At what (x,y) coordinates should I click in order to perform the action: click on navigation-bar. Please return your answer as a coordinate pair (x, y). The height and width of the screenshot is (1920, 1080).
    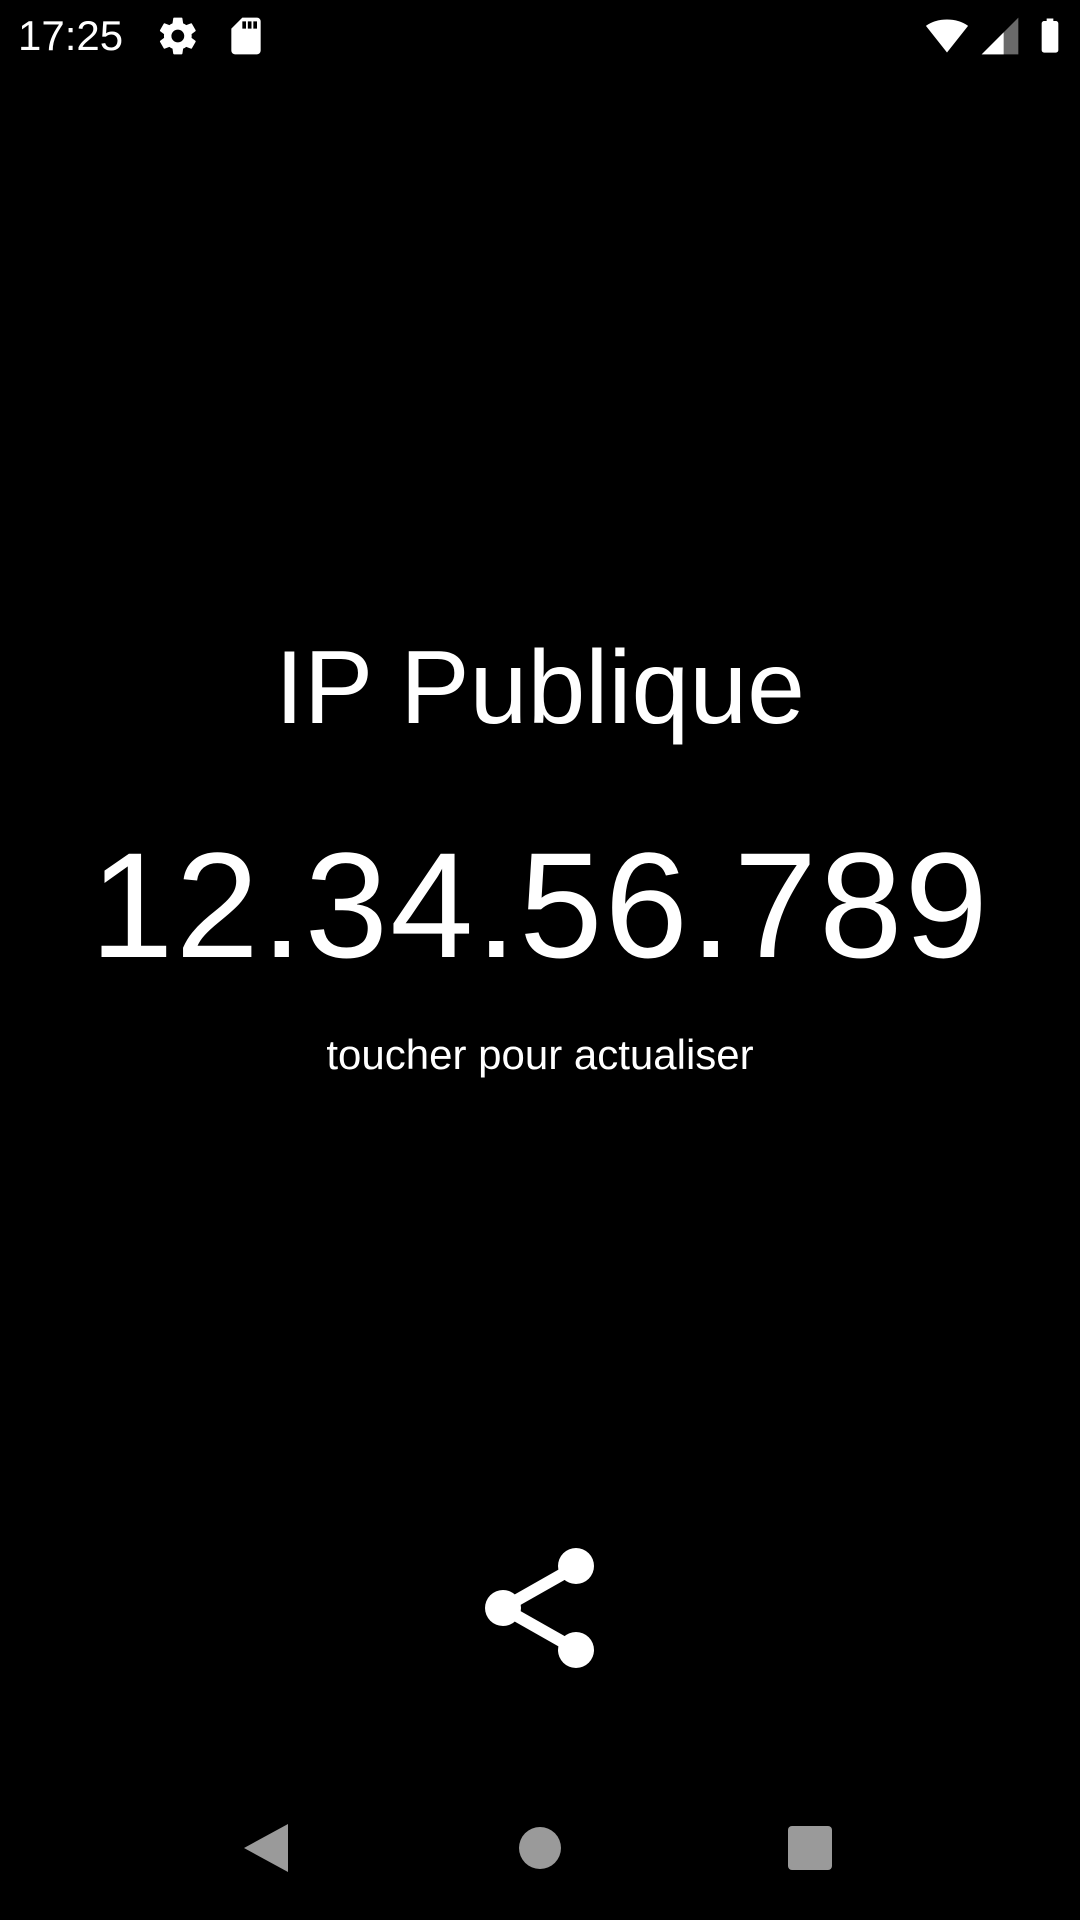
    Looking at the image, I should click on (540, 1848).